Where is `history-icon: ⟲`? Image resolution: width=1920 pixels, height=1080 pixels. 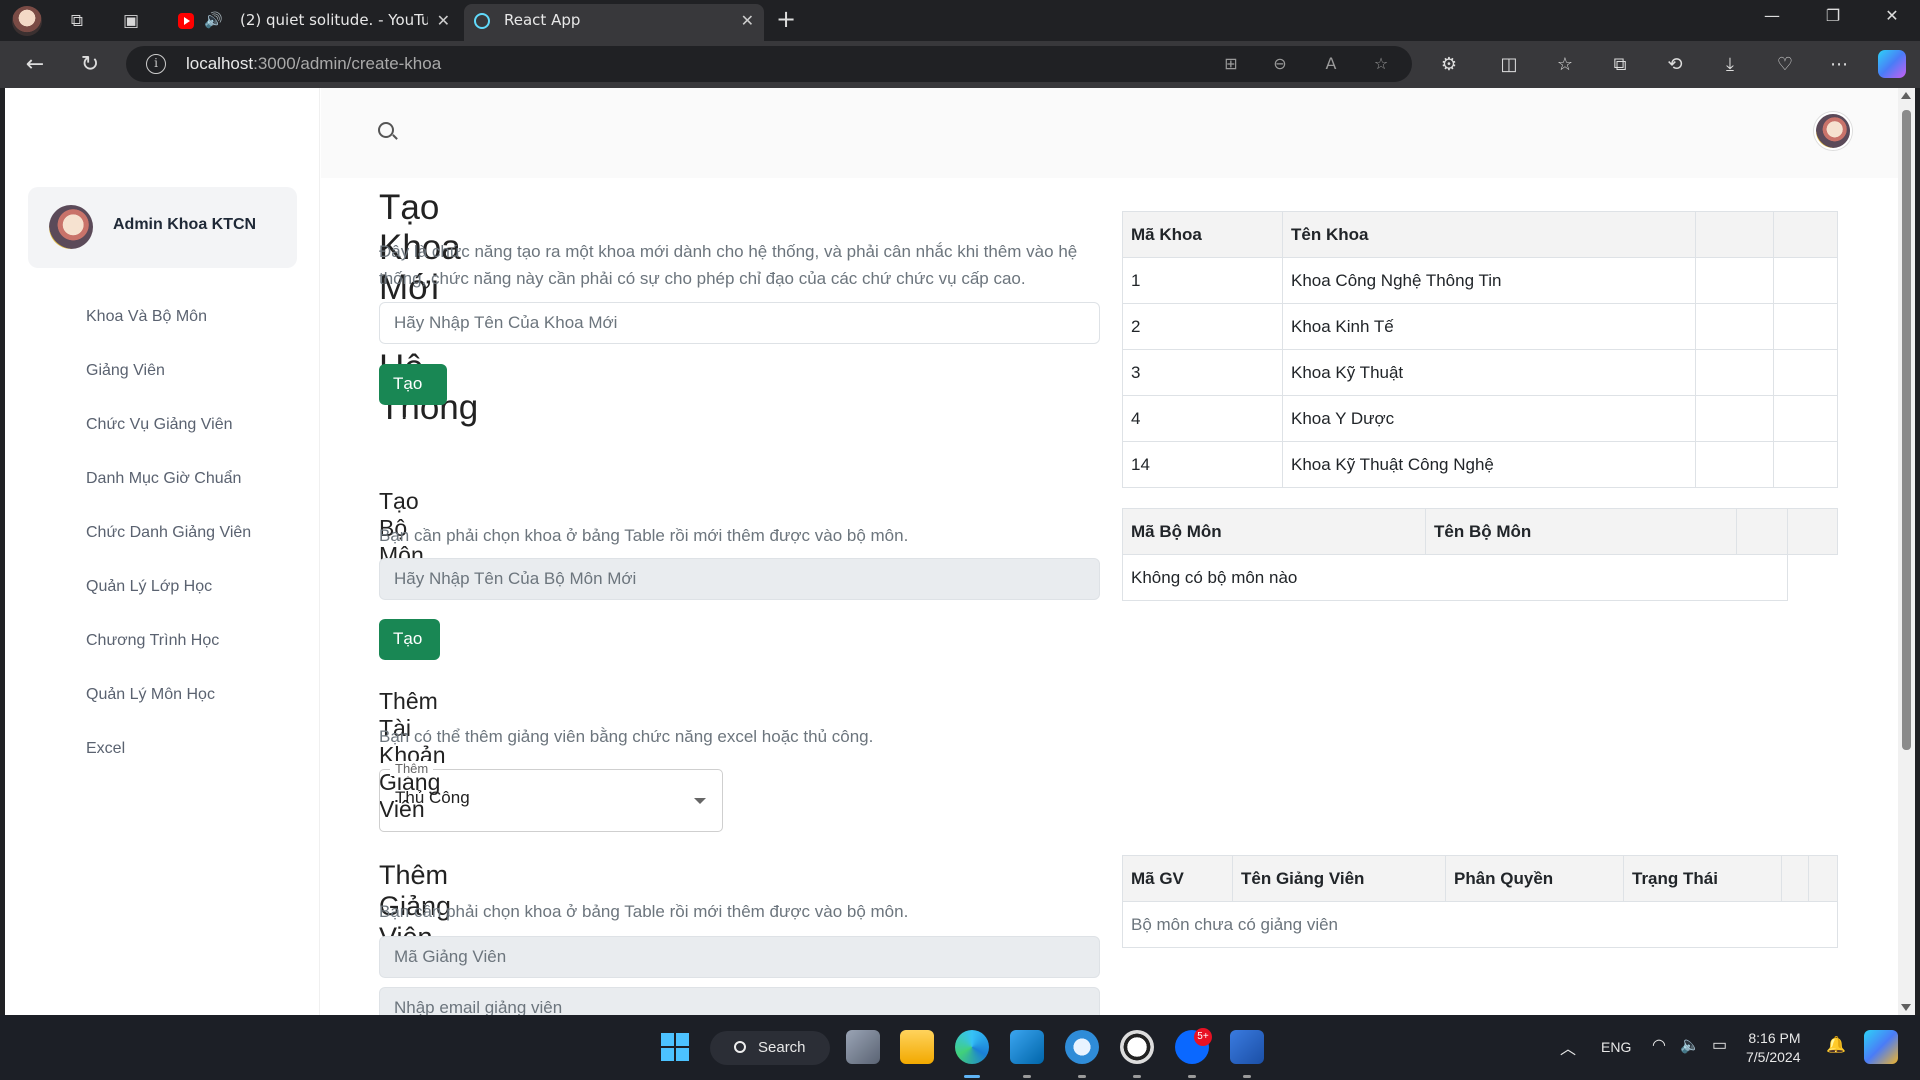 history-icon: ⟲ is located at coordinates (1675, 65).